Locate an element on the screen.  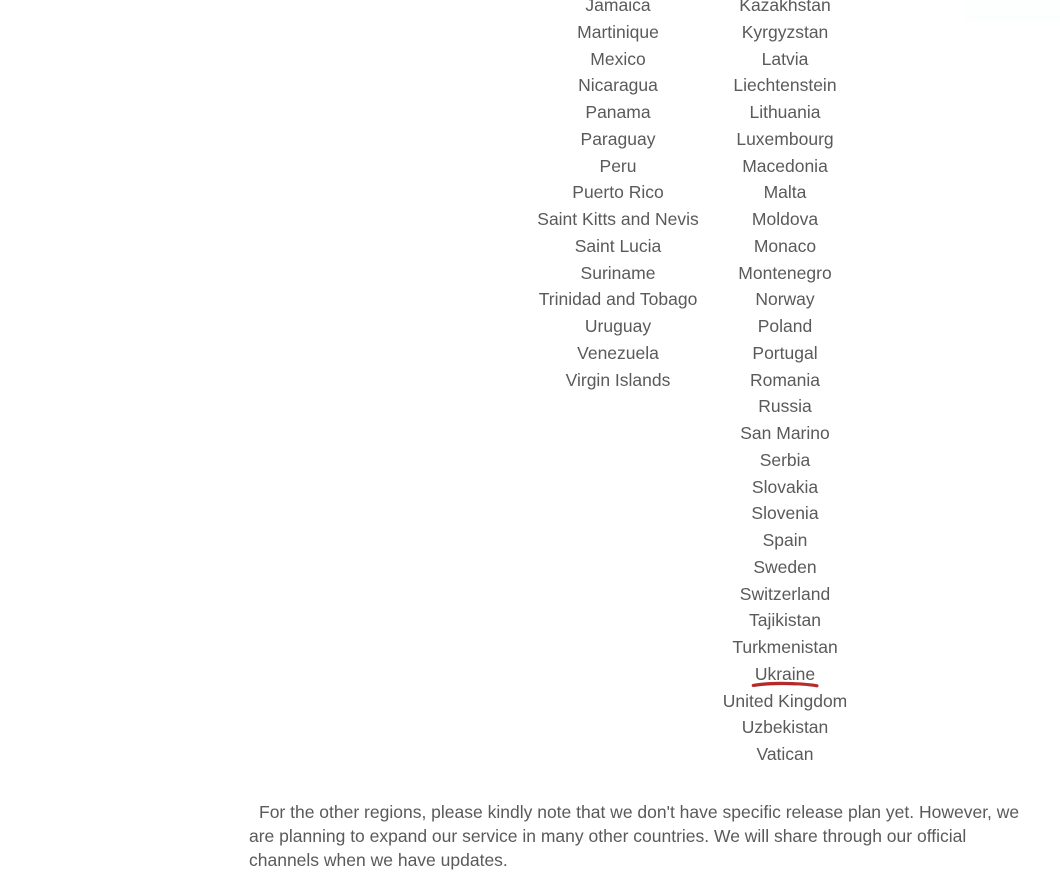
country-name: Uzbekistan is located at coordinates (785, 727).